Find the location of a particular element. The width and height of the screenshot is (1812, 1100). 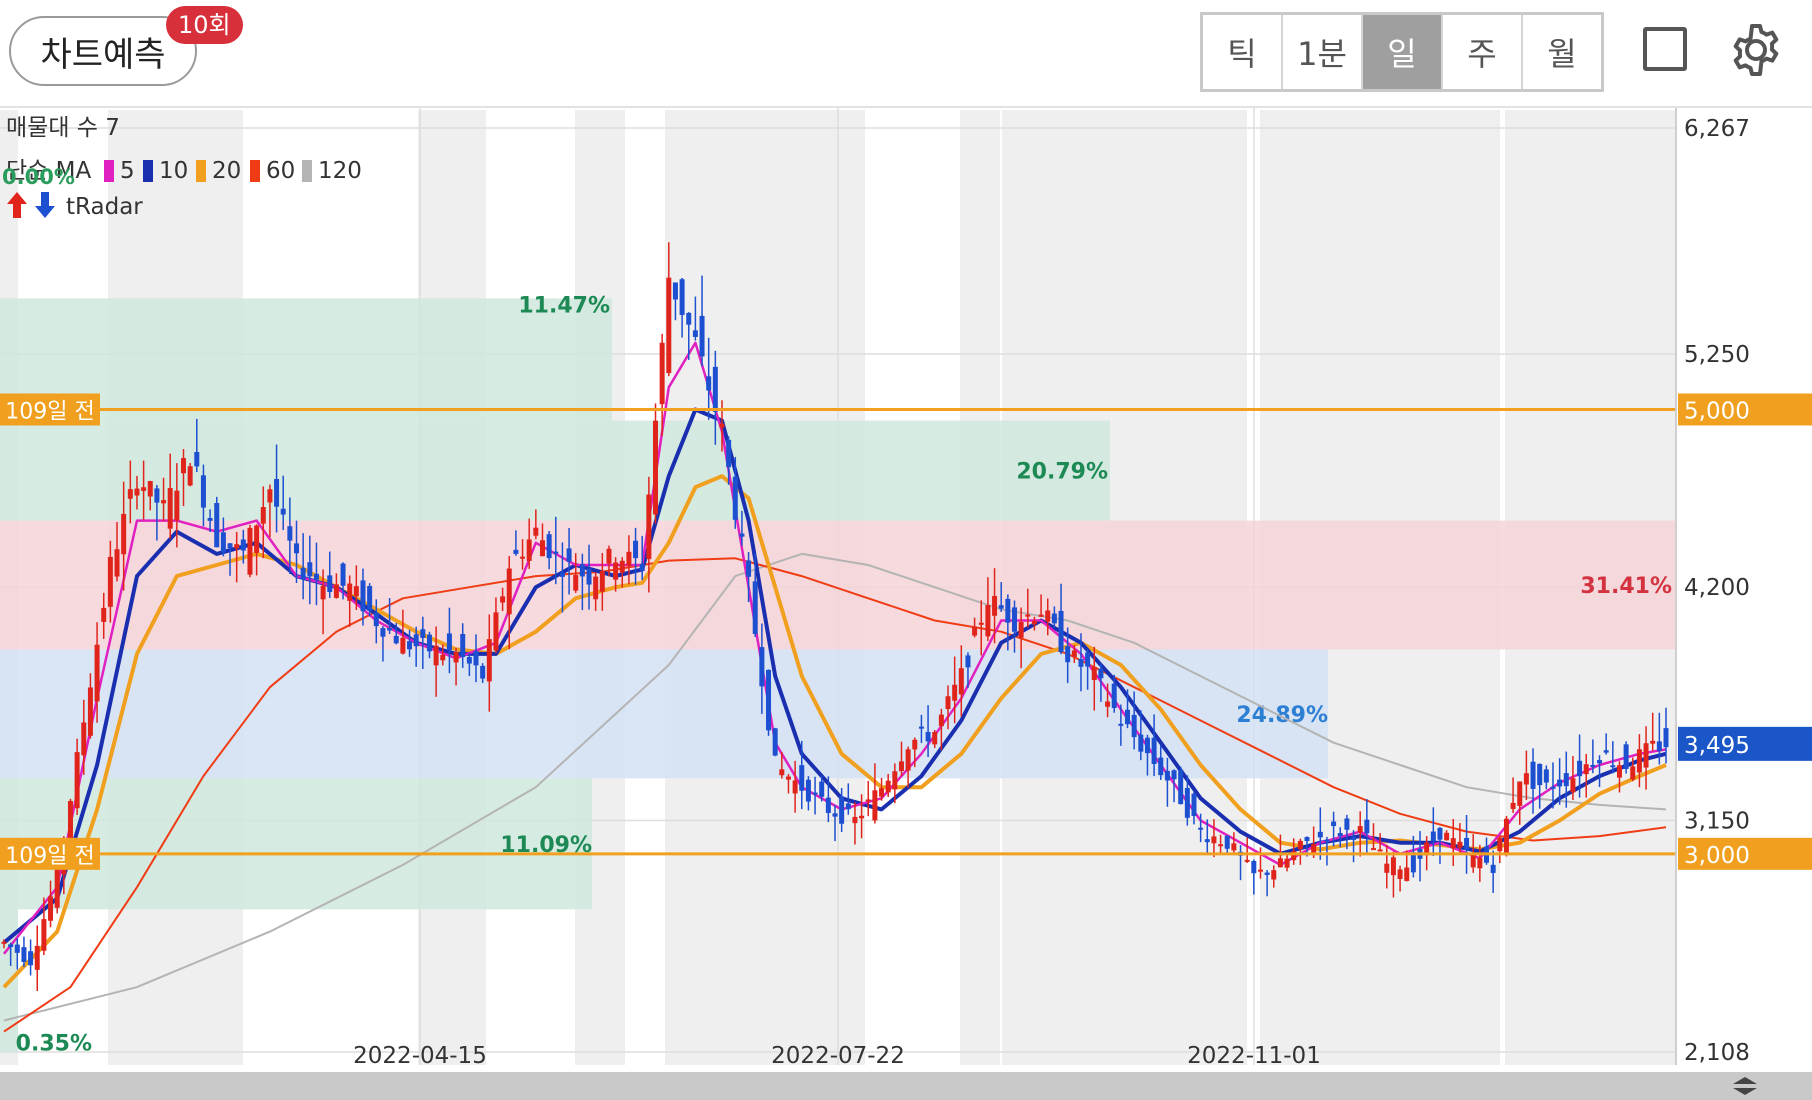

volume-profile-legend: 매물대 수 7 is located at coordinates (63, 128).